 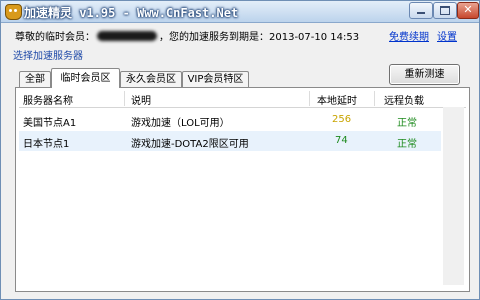 What do you see at coordinates (421, 10) in the screenshot?
I see `minimize-button` at bounding box center [421, 10].